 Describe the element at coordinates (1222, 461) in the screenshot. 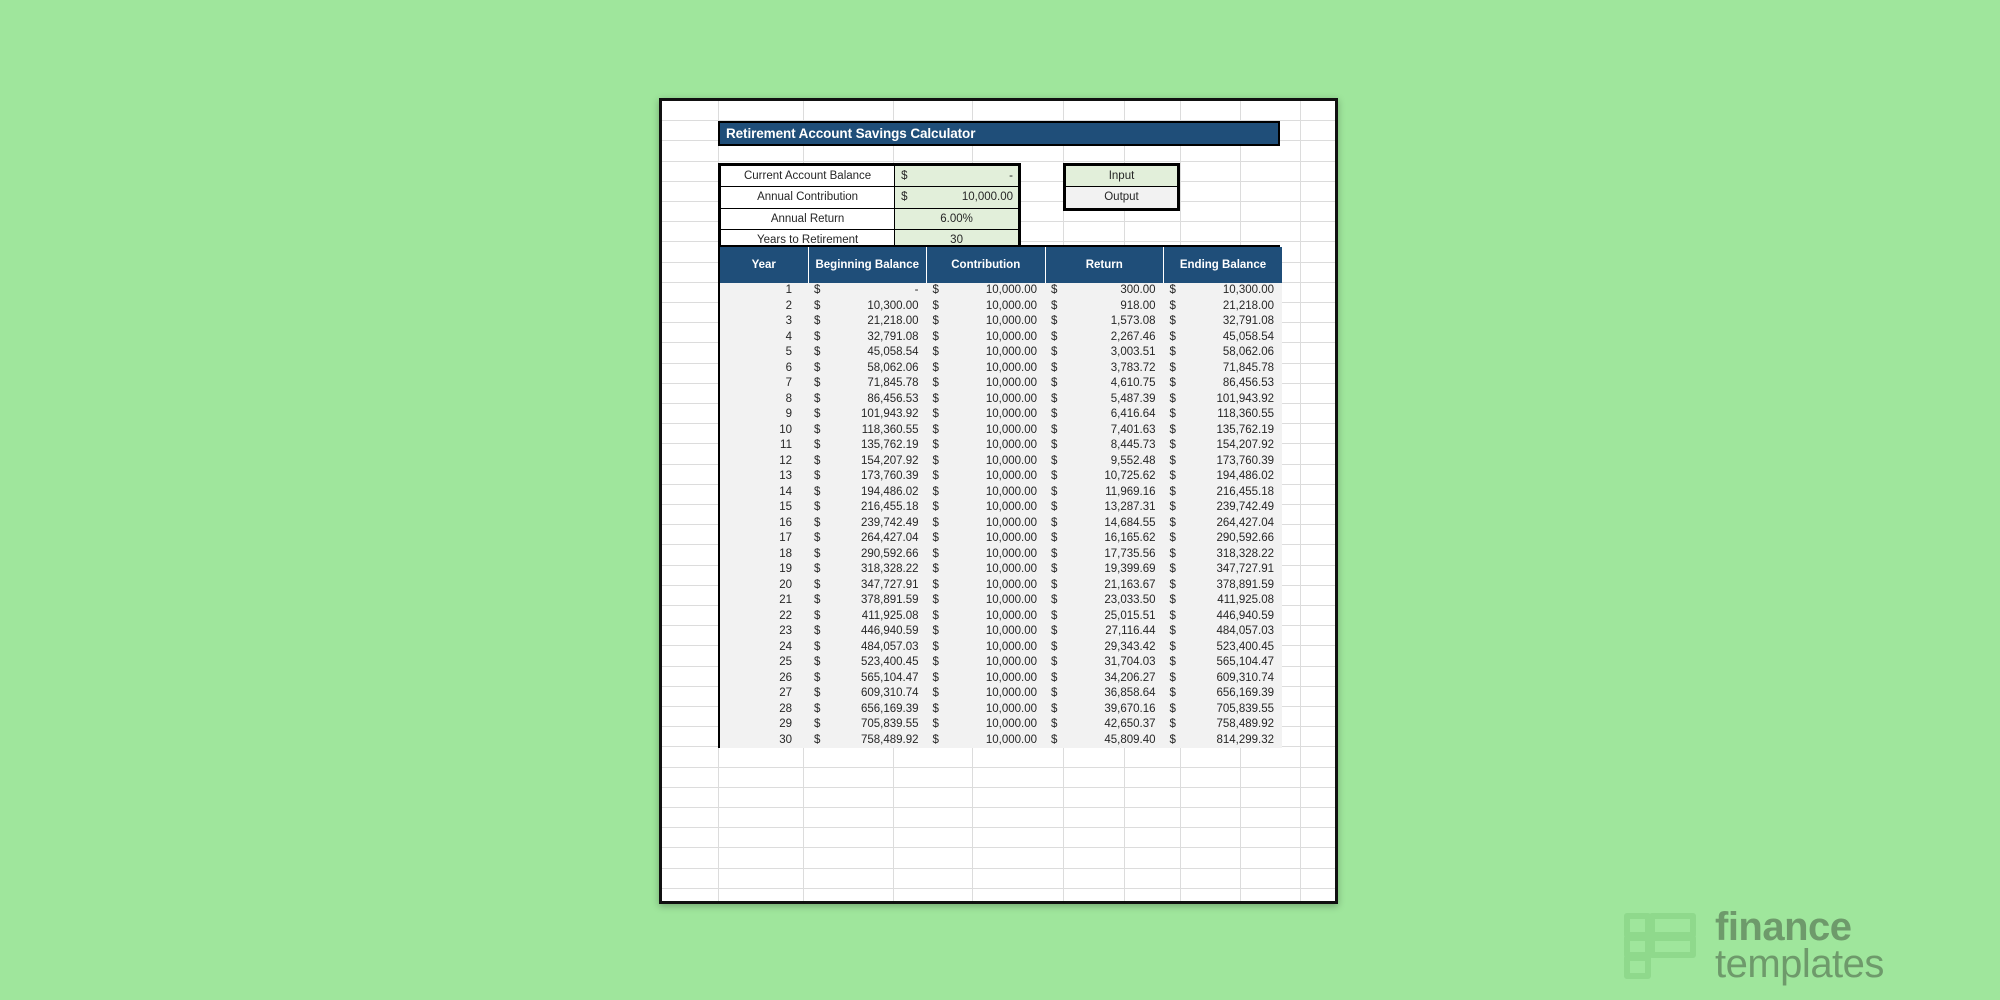

I see `cell-ending: $173,760.39` at that location.